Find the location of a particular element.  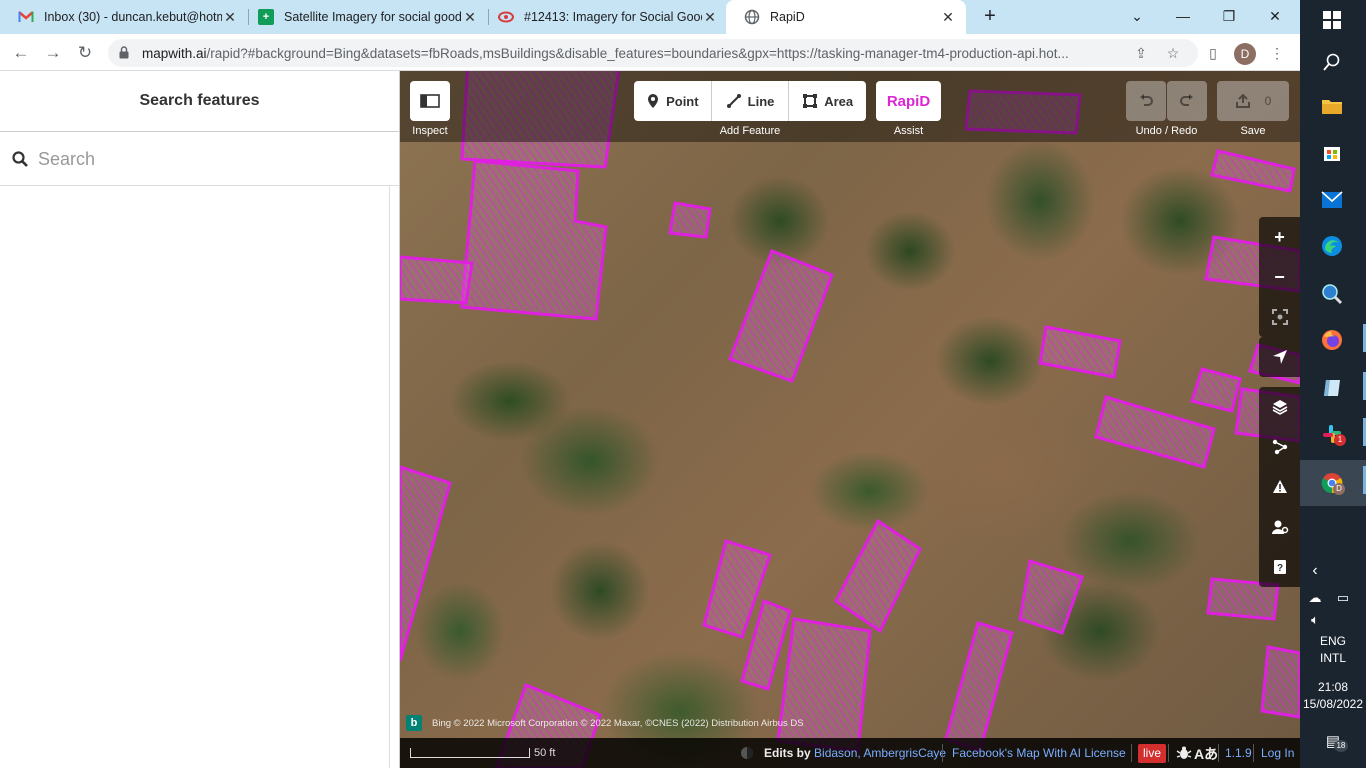

lock-icon is located at coordinates (124, 52).